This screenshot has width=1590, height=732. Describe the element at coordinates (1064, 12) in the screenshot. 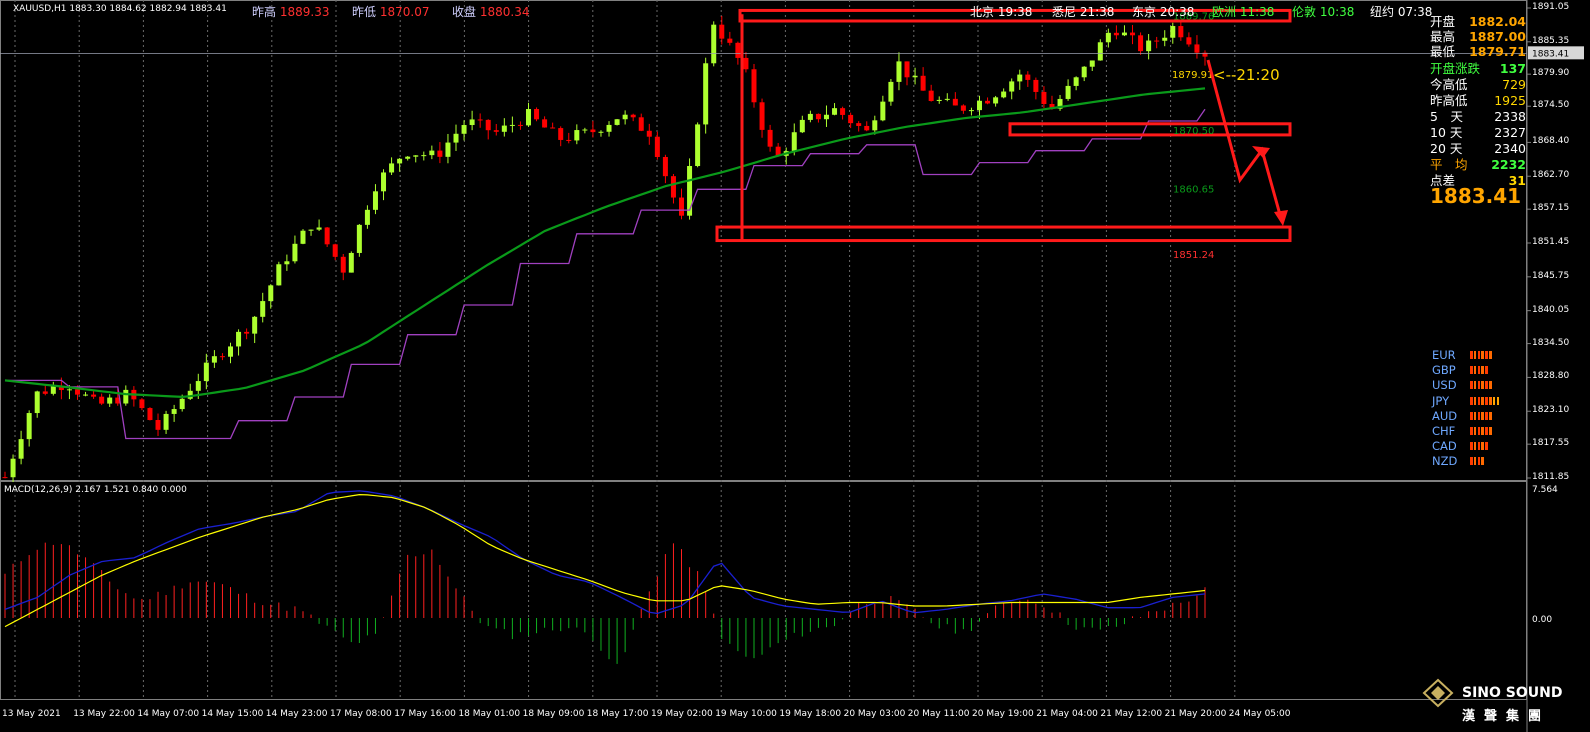

I see `clock-city: 悉尼` at that location.